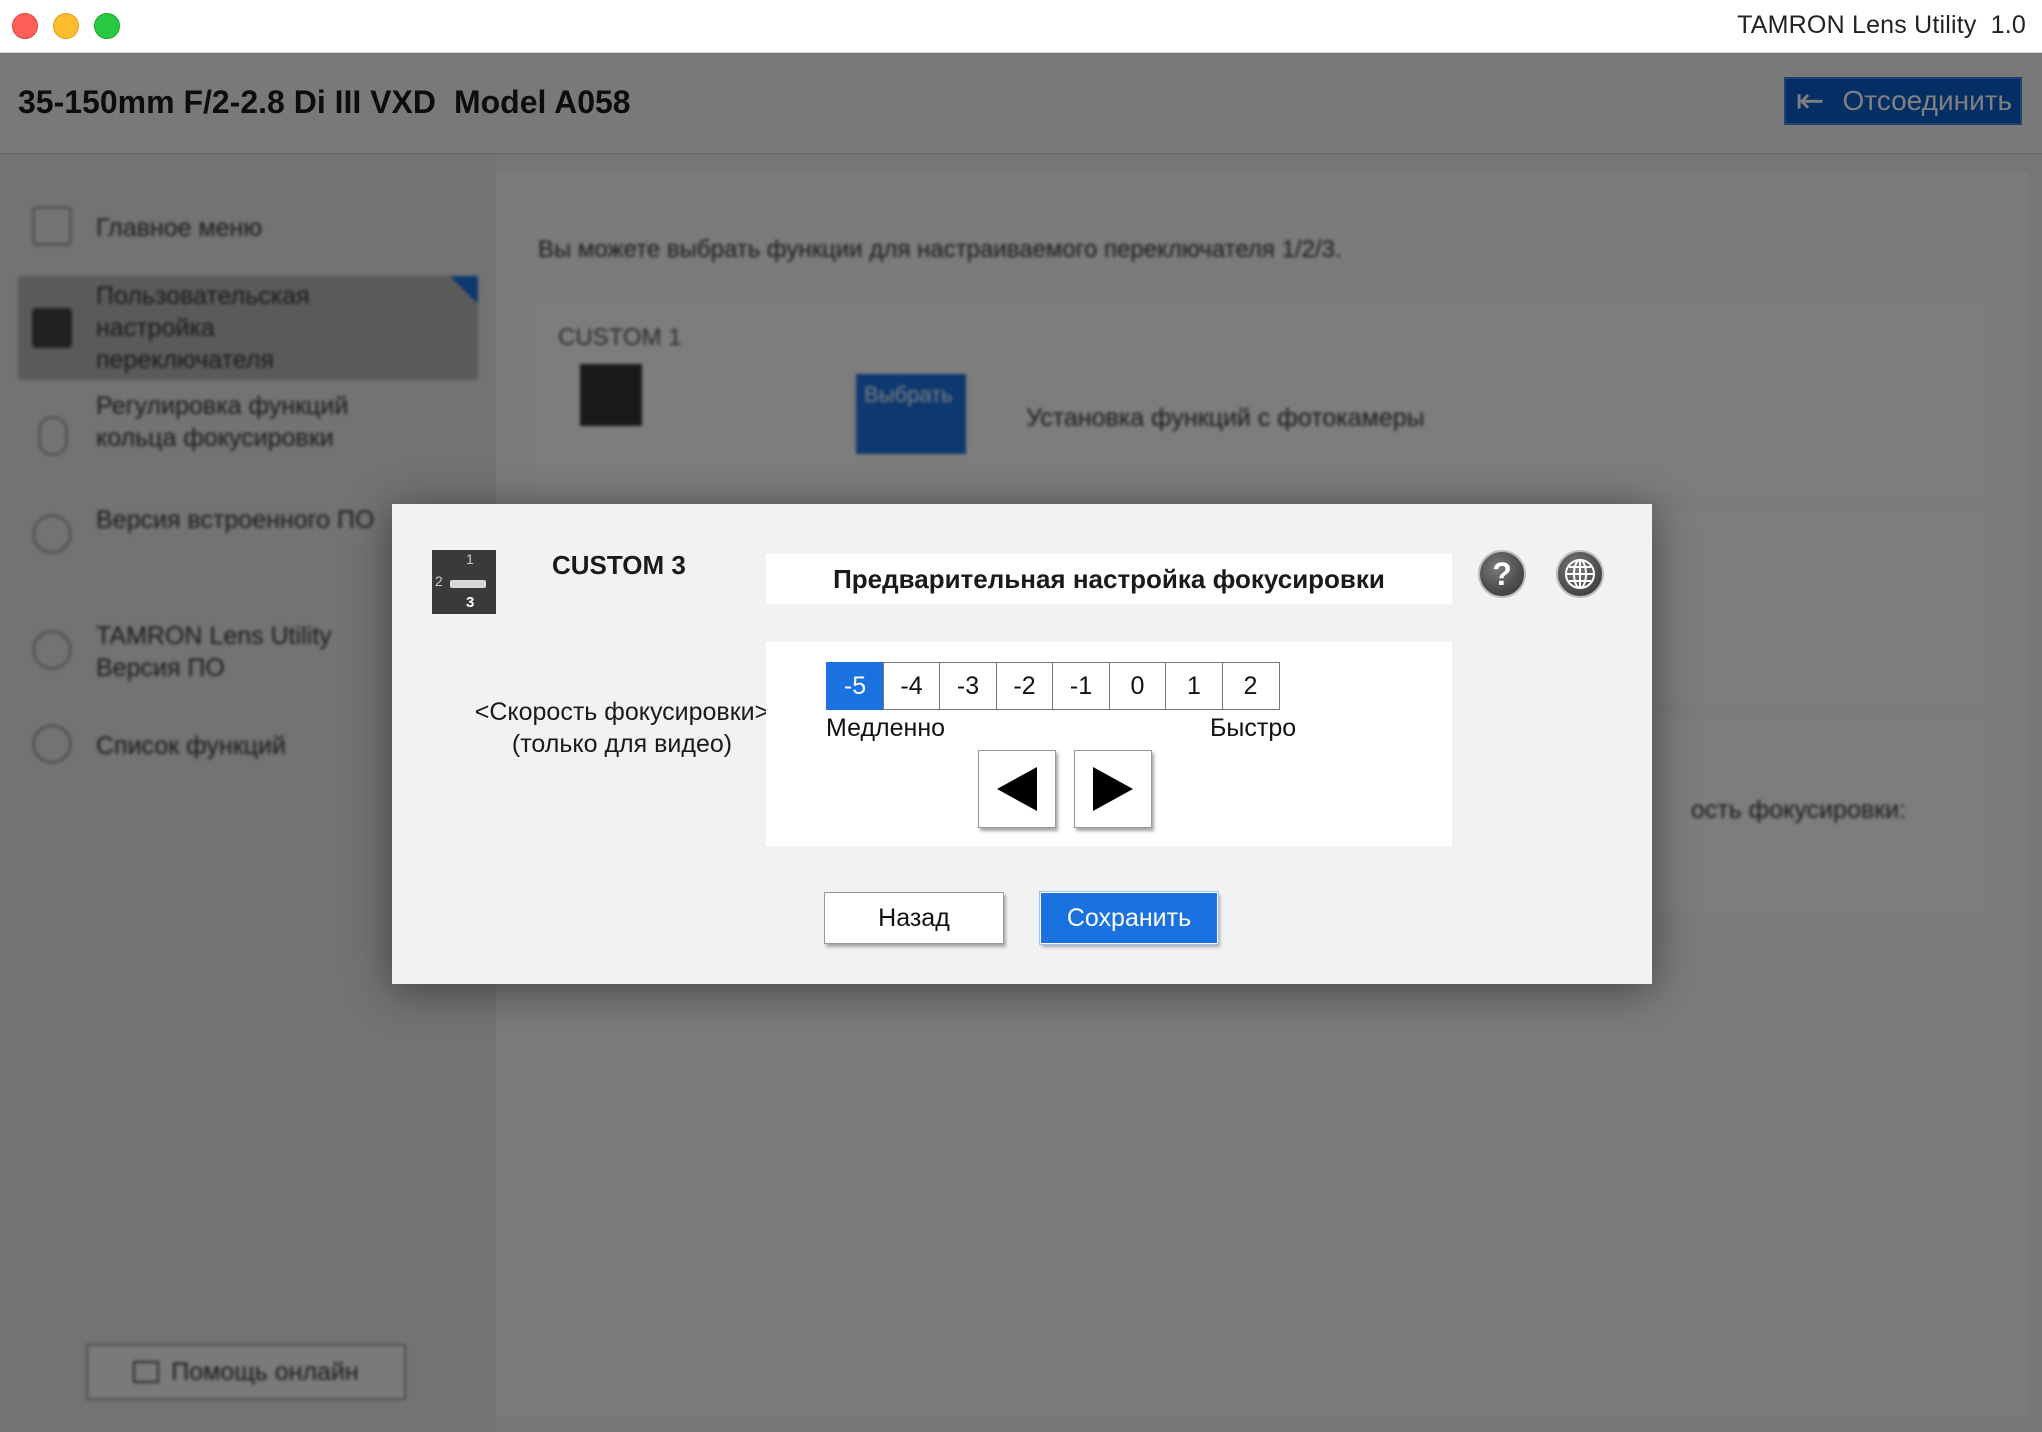 The height and width of the screenshot is (1432, 2042). I want to click on speed-option: -4, so click(911, 686).